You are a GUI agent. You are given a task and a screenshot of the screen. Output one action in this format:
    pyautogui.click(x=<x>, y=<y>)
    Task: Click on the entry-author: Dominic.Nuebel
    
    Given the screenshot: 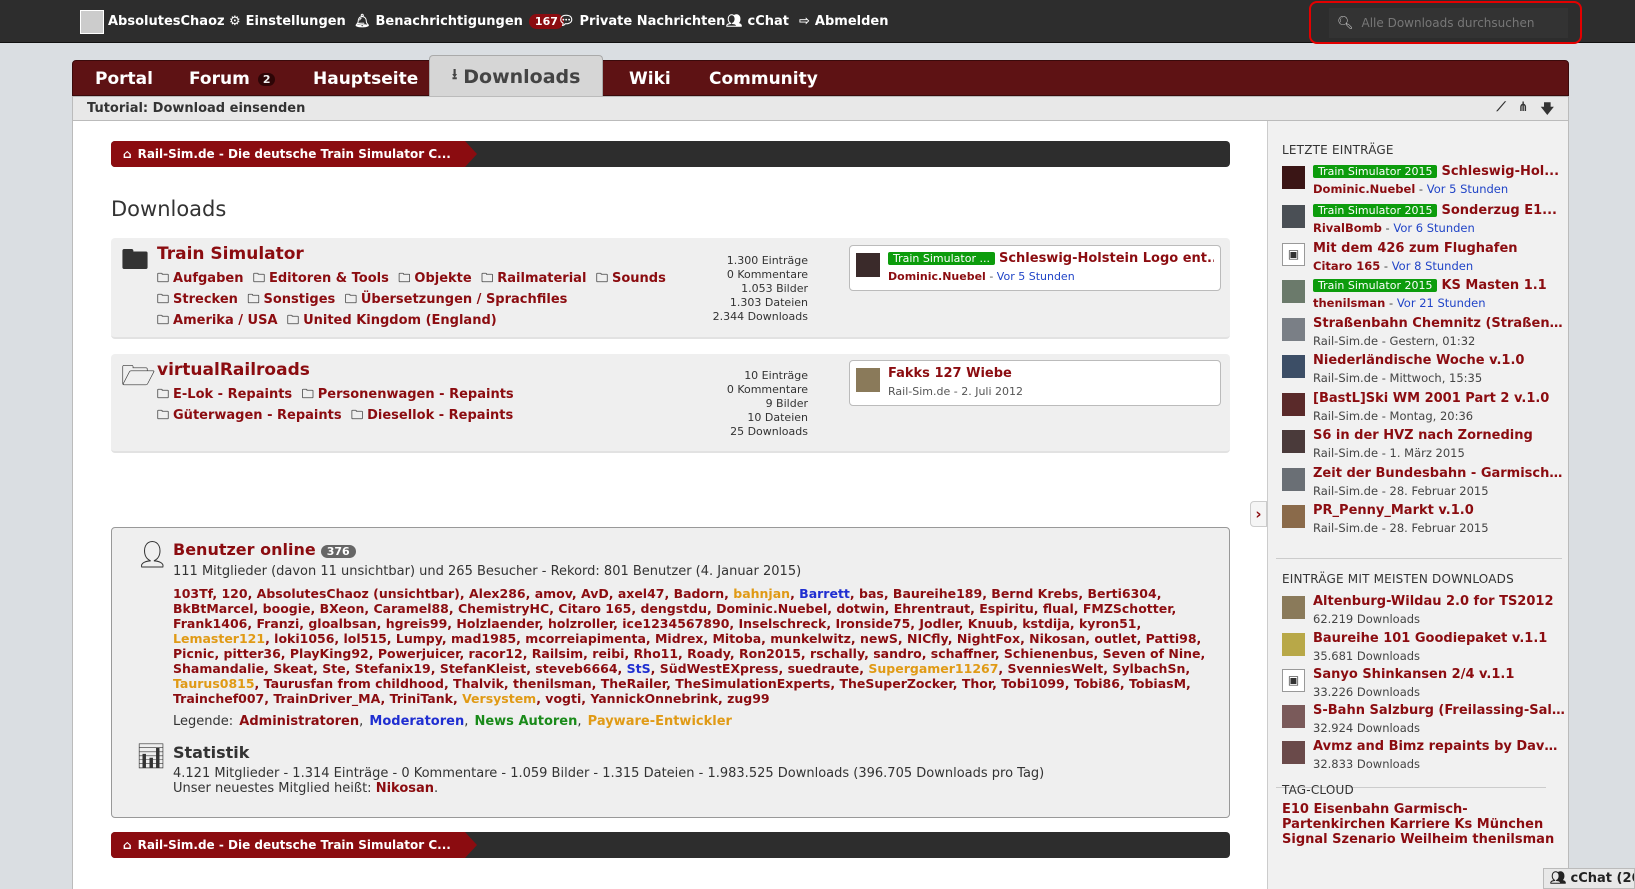 What is the action you would take?
    pyautogui.click(x=1364, y=189)
    